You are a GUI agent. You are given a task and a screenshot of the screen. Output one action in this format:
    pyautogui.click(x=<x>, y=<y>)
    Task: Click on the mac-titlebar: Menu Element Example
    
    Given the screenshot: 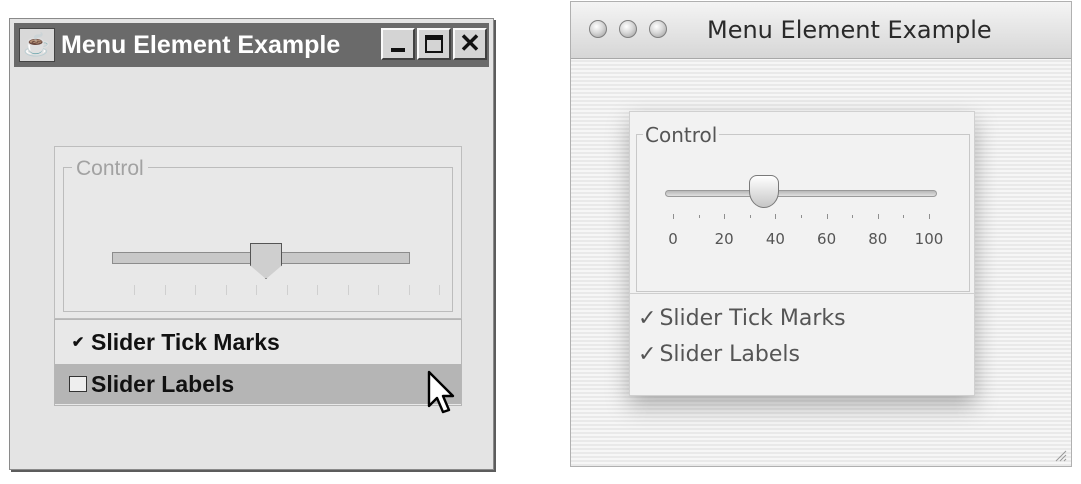 What is the action you would take?
    pyautogui.click(x=821, y=30)
    